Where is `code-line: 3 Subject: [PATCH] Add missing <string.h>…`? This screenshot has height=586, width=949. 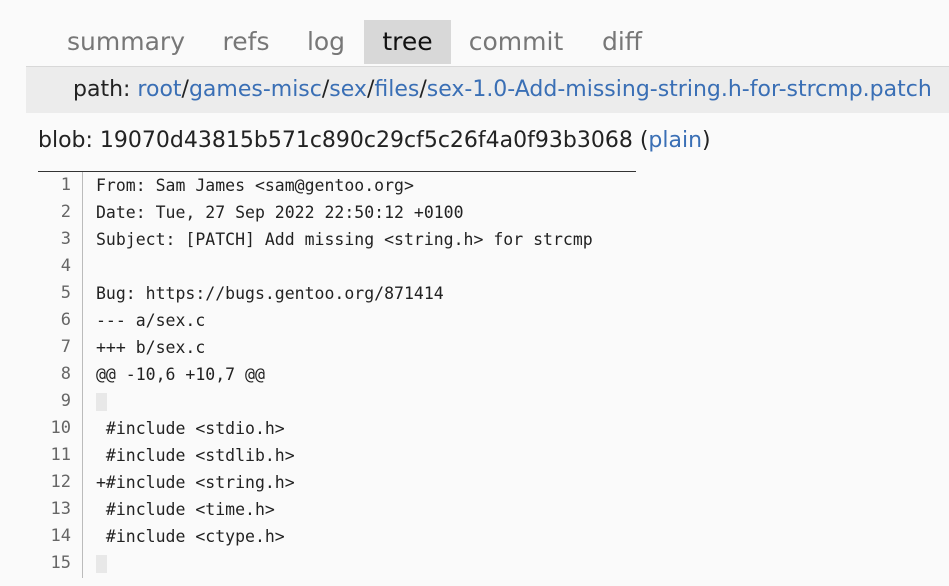 code-line: 3 Subject: [PATCH] Add missing <string.h>… is located at coordinates (337, 239).